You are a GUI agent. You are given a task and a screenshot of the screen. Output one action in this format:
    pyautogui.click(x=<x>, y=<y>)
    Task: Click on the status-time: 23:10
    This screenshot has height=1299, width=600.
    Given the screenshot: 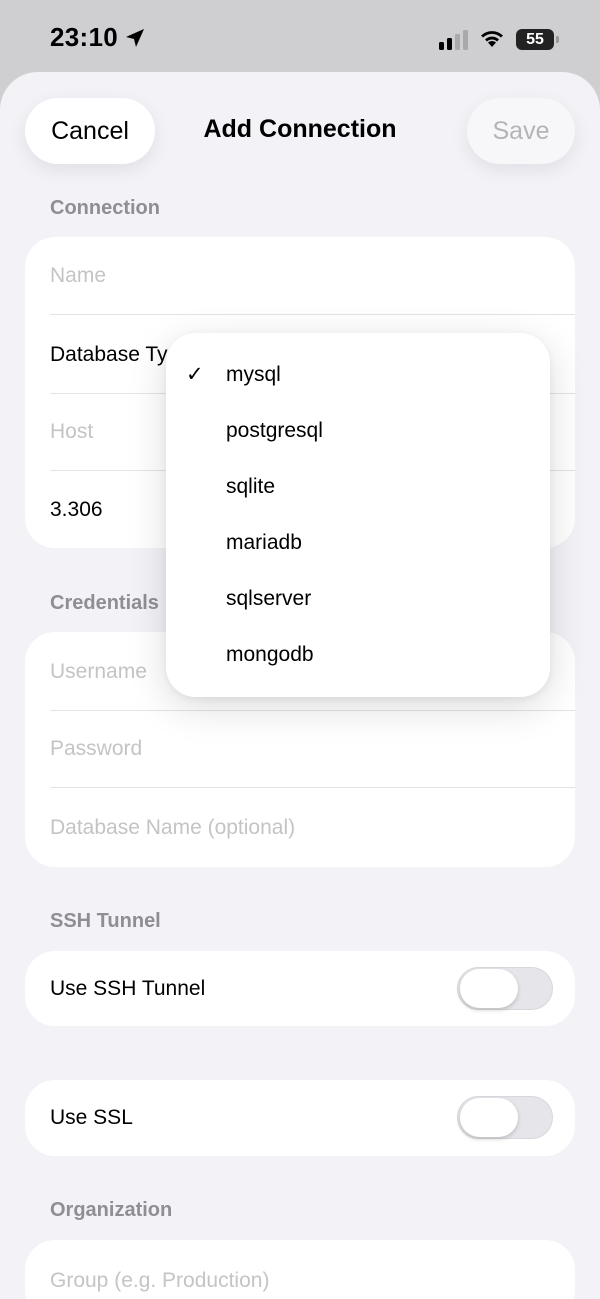 What is the action you would take?
    pyautogui.click(x=84, y=37)
    